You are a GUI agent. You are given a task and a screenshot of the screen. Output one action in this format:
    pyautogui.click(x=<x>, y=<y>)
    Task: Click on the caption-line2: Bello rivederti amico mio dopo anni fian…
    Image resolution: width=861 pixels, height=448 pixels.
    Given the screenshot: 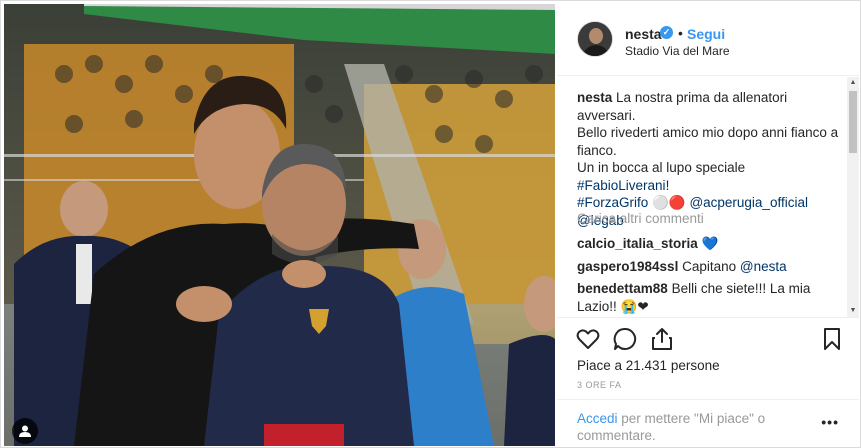 What is the action you would take?
    pyautogui.click(x=708, y=141)
    